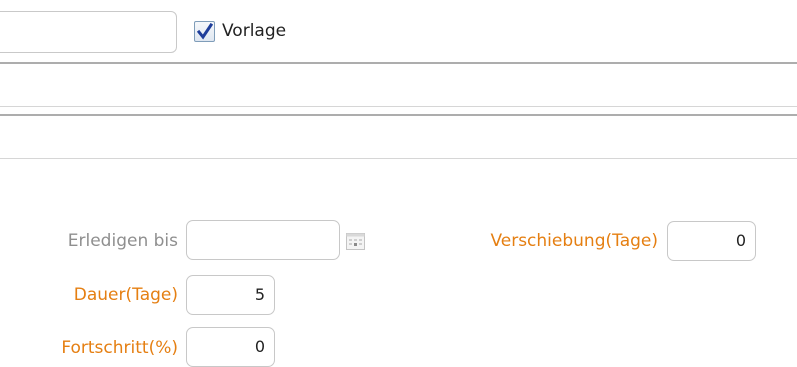 Image resolution: width=797 pixels, height=367 pixels. What do you see at coordinates (574, 241) in the screenshot?
I see `verschiebung-label: Verschiebung(Tage)` at bounding box center [574, 241].